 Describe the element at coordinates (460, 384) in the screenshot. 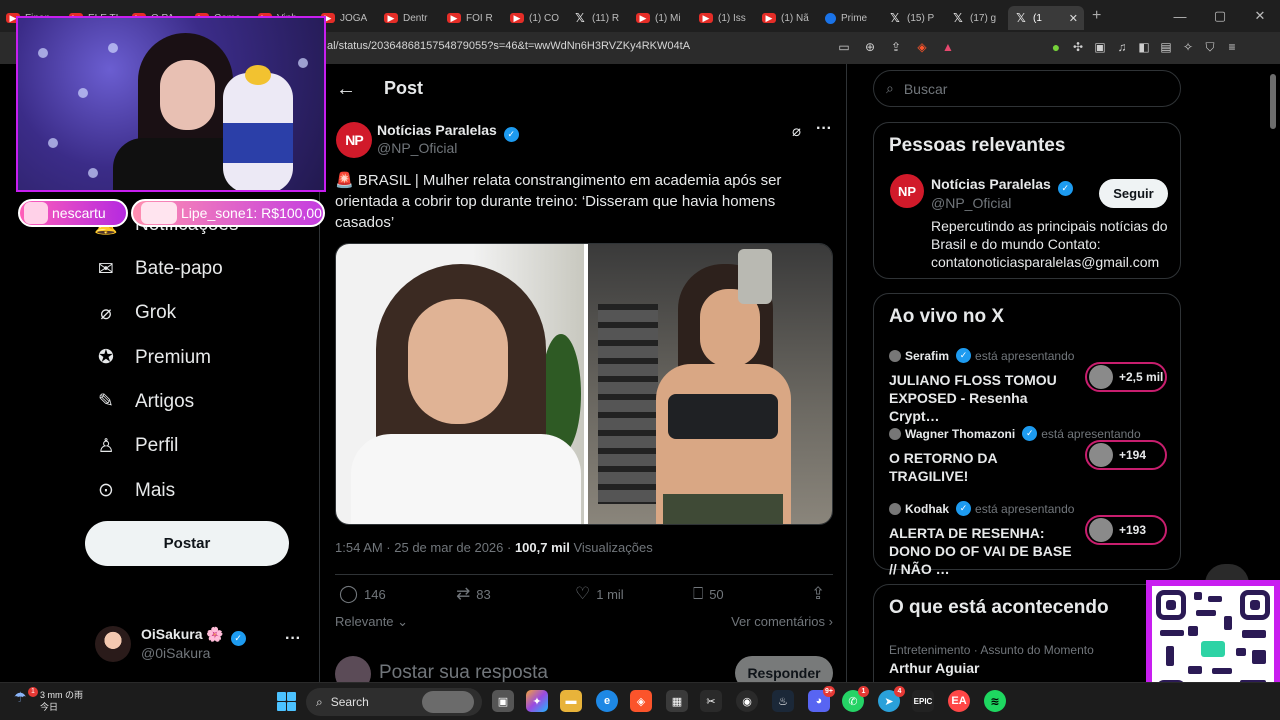

I see `media-image-left` at that location.